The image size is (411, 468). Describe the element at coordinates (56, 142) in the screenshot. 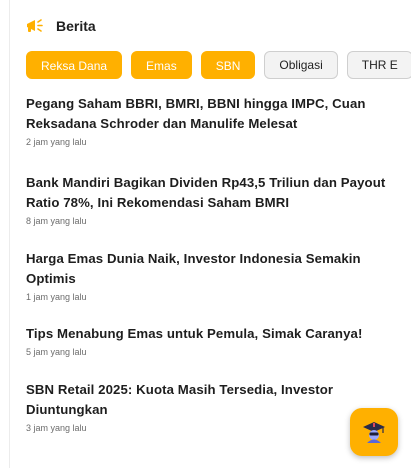

I see `news-time: 2 jam yang lalu` at that location.